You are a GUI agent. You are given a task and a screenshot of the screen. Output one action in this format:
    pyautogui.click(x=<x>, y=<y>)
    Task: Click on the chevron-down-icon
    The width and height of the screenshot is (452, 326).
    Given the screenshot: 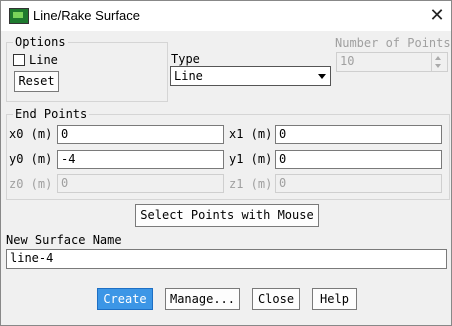 What is the action you would take?
    pyautogui.click(x=322, y=76)
    